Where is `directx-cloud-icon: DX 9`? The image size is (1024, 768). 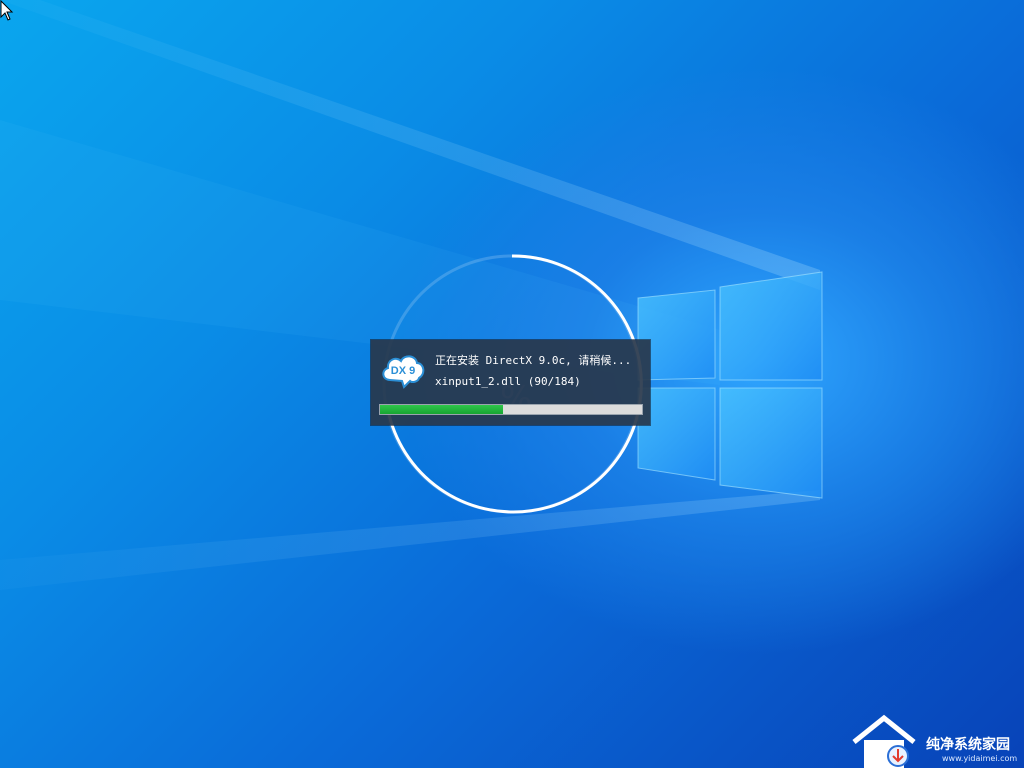 directx-cloud-icon: DX 9 is located at coordinates (403, 372).